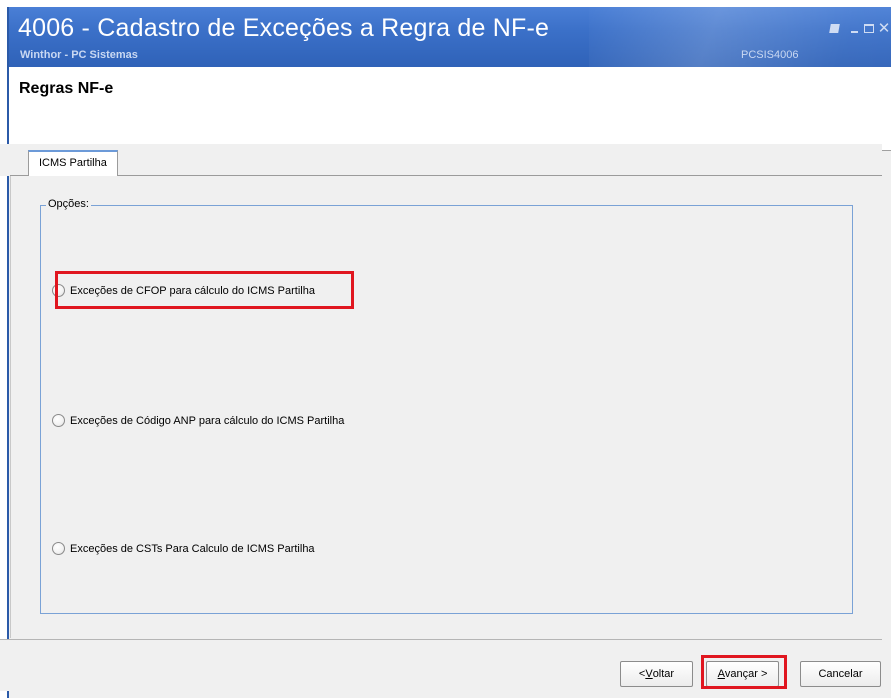  I want to click on close-icon: ✕, so click(884, 28).